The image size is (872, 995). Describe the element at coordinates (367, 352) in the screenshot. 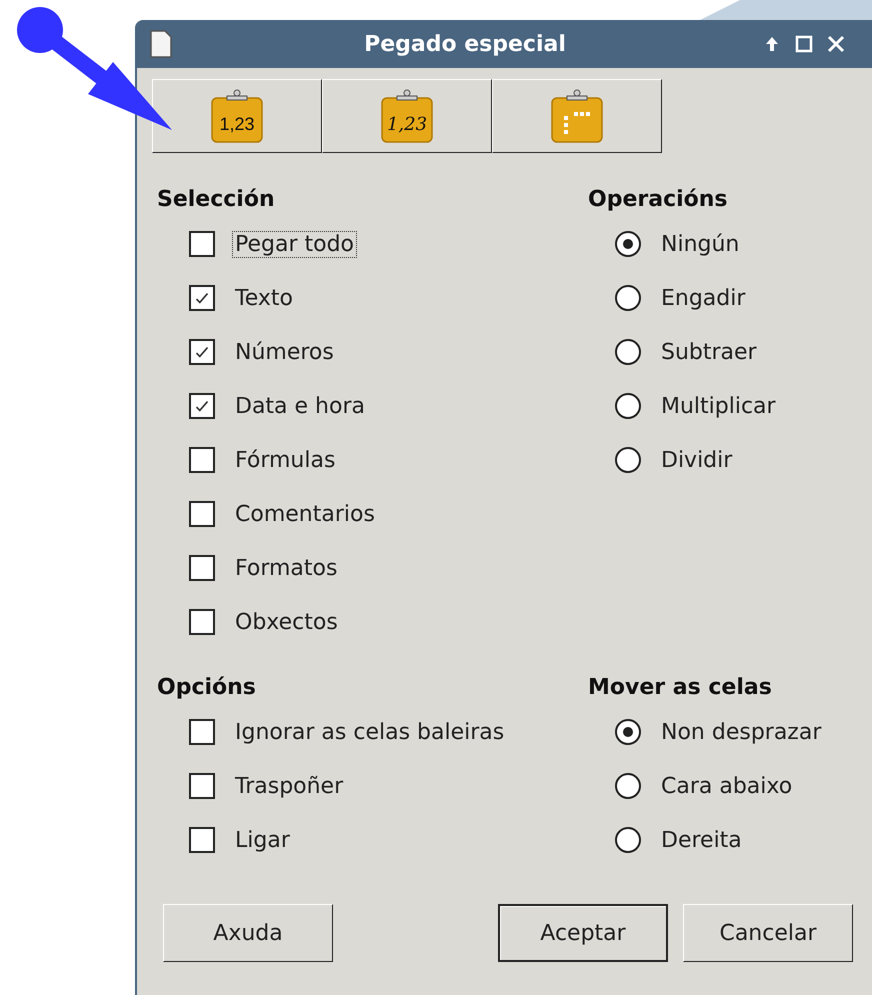

I see `checkbox-option: Números` at that location.